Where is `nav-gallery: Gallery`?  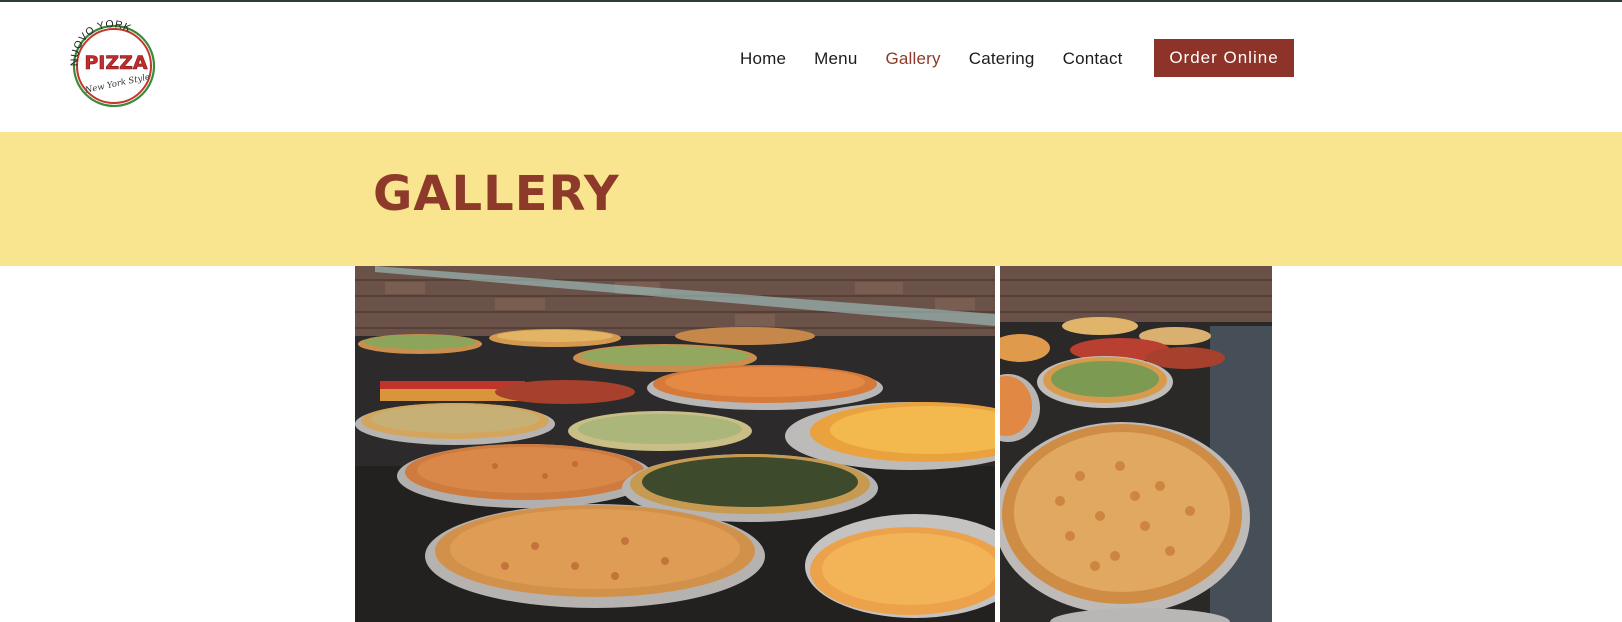 nav-gallery: Gallery is located at coordinates (912, 59).